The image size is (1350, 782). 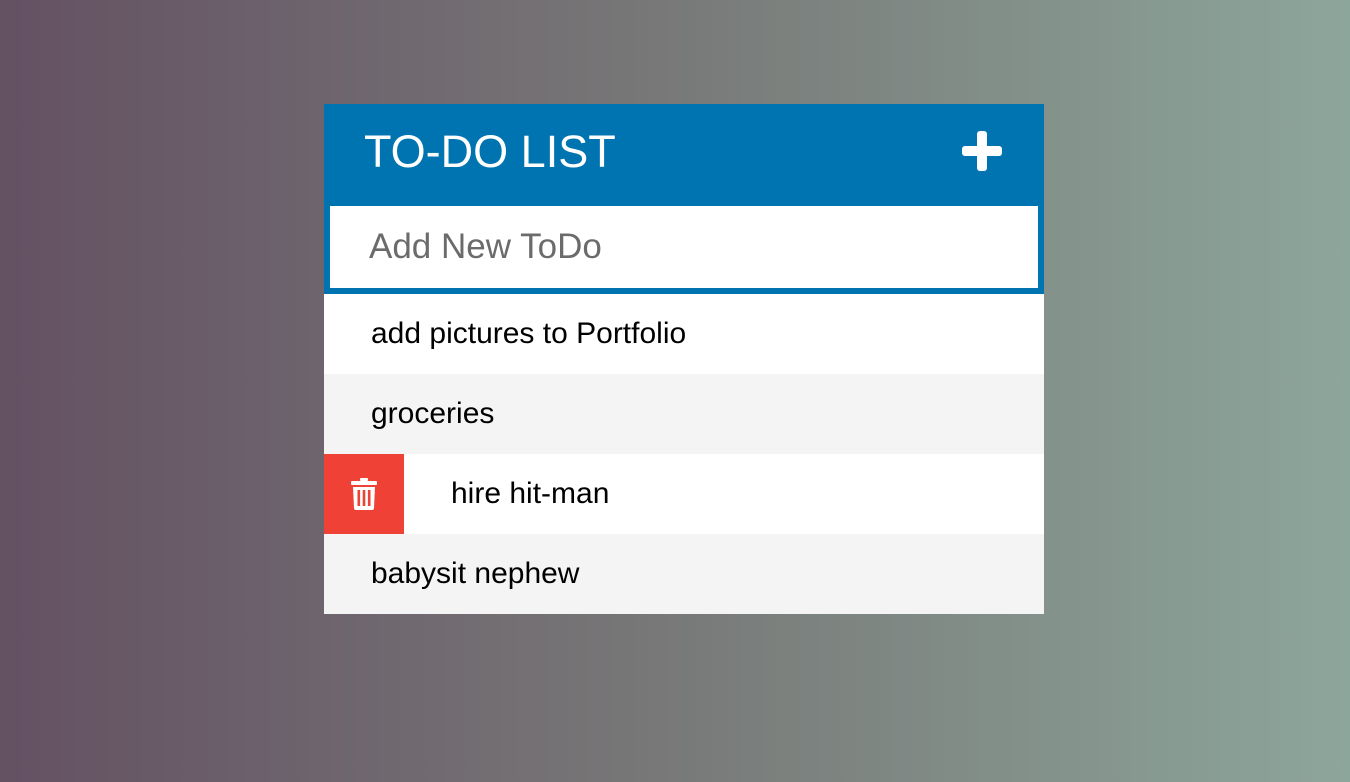 I want to click on plus-icon, so click(x=982, y=151).